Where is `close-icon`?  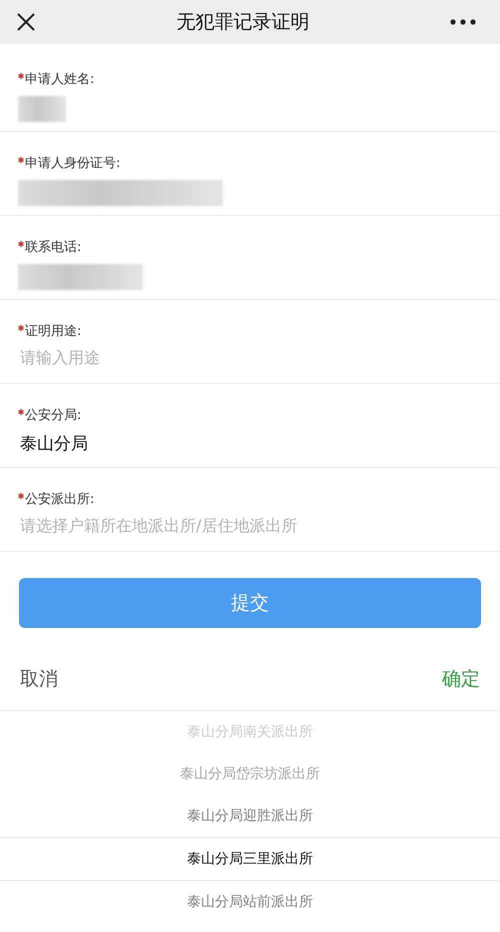
close-icon is located at coordinates (26, 22).